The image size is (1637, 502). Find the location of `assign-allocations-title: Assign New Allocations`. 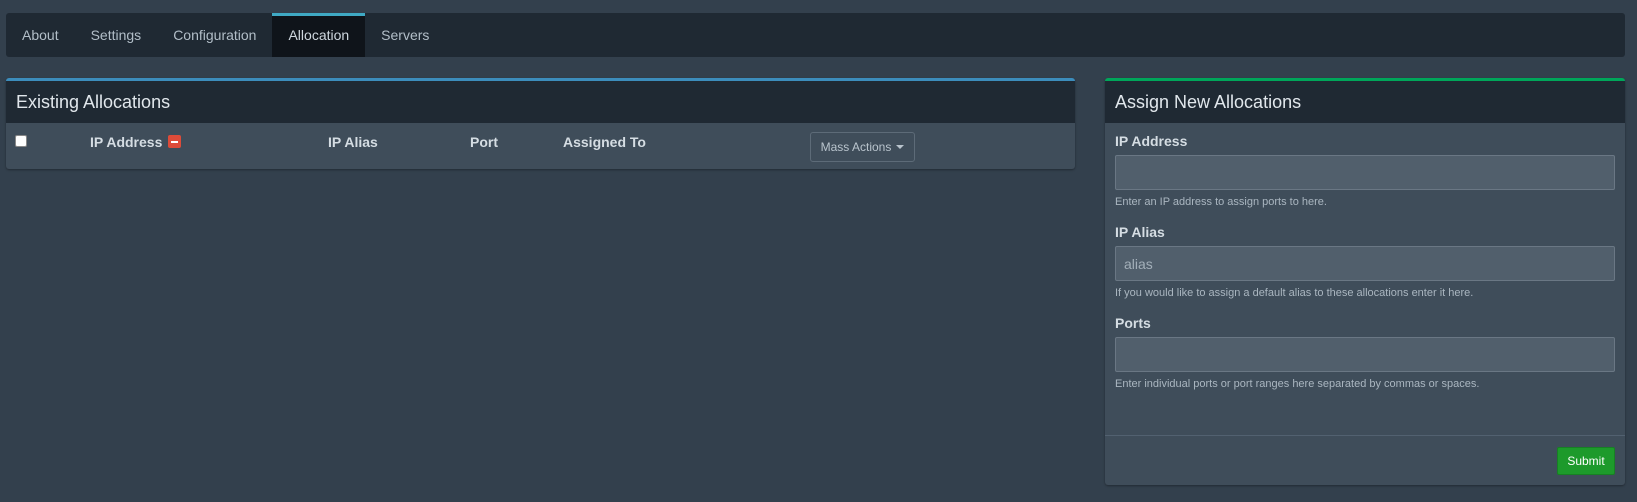

assign-allocations-title: Assign New Allocations is located at coordinates (1365, 102).